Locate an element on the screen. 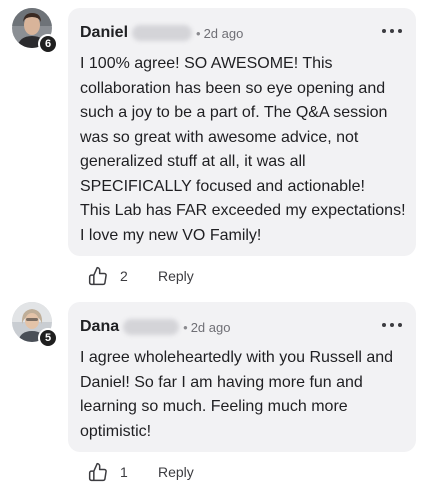  comment-header: Dana • 2d ago is located at coordinates (155, 327).